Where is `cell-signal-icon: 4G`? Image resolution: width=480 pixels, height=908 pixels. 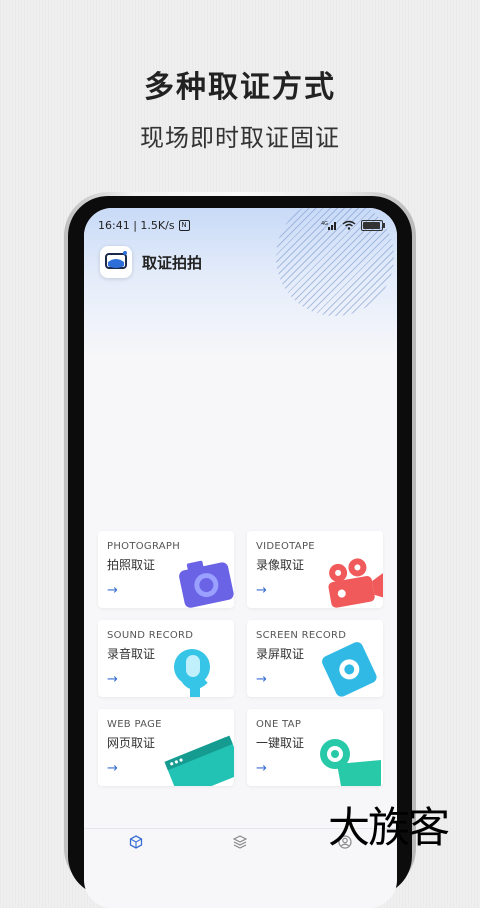
cell-signal-icon: 4G is located at coordinates (328, 225).